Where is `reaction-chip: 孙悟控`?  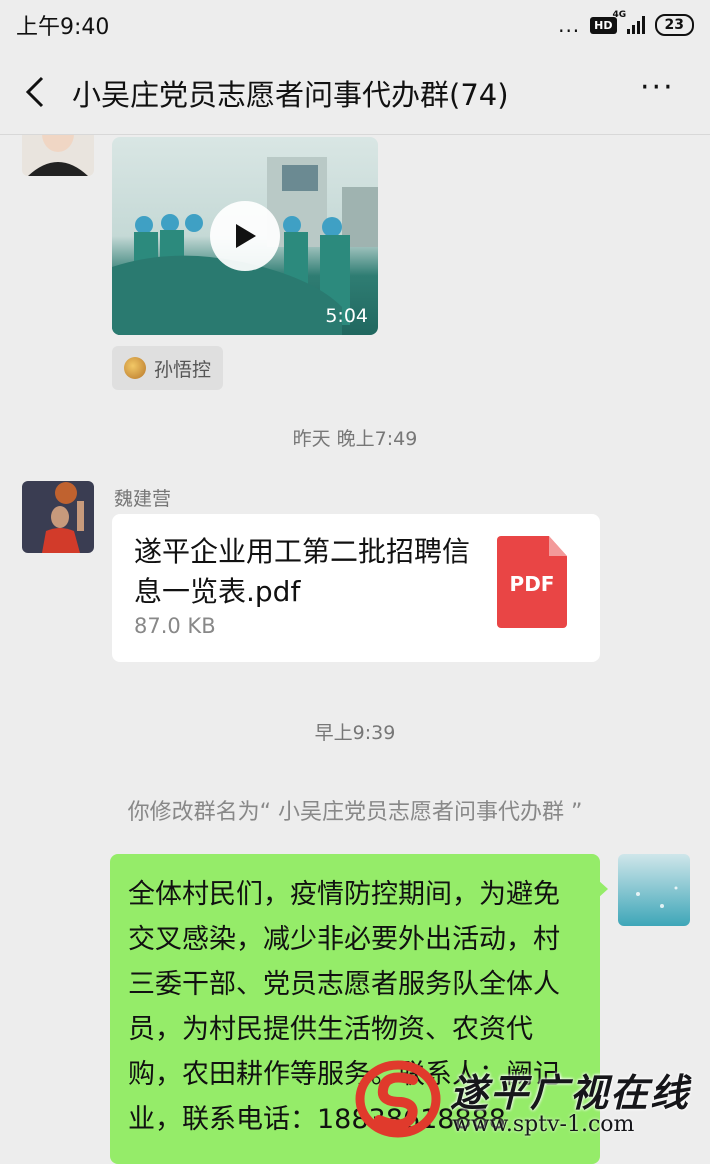 reaction-chip: 孙悟控 is located at coordinates (168, 368).